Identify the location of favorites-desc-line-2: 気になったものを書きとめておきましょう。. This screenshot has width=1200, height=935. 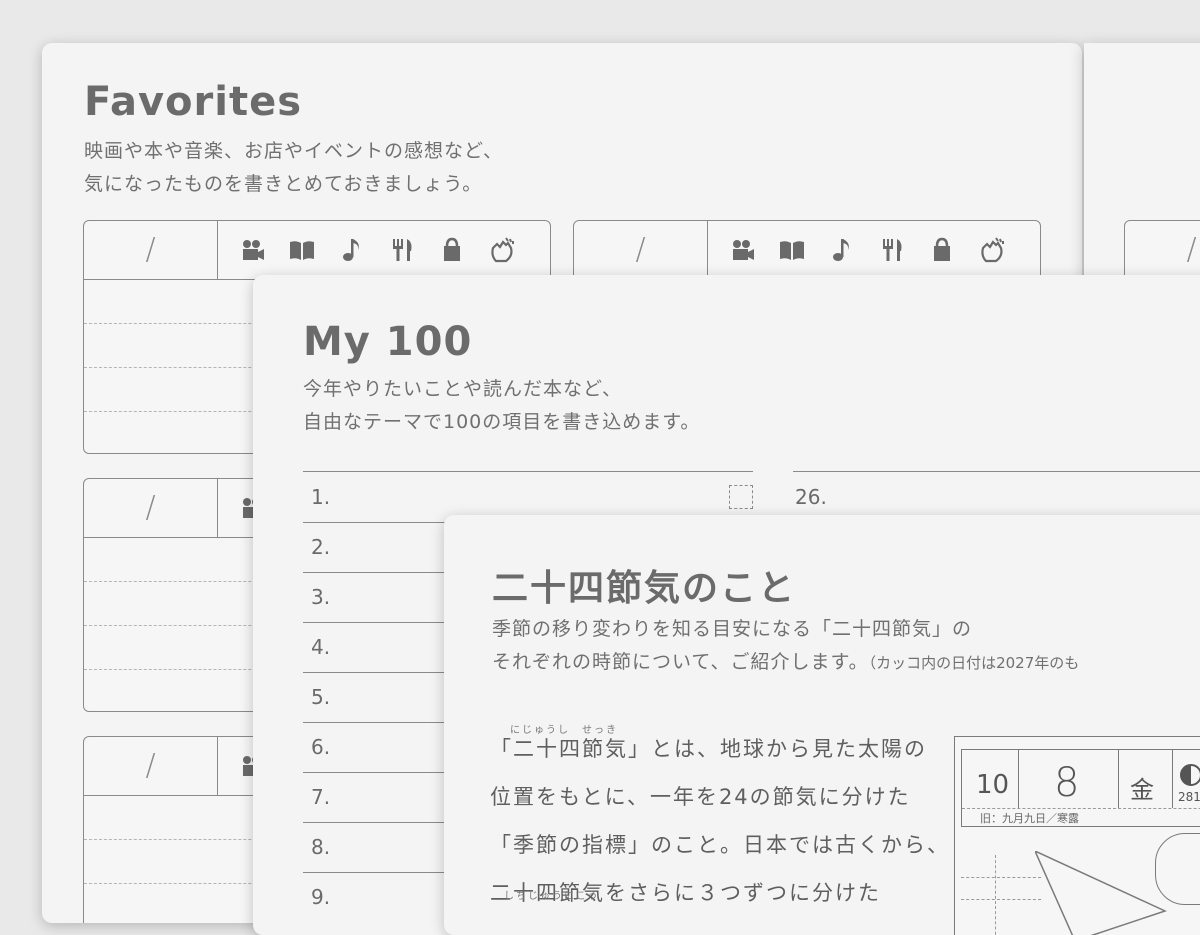
(283, 184).